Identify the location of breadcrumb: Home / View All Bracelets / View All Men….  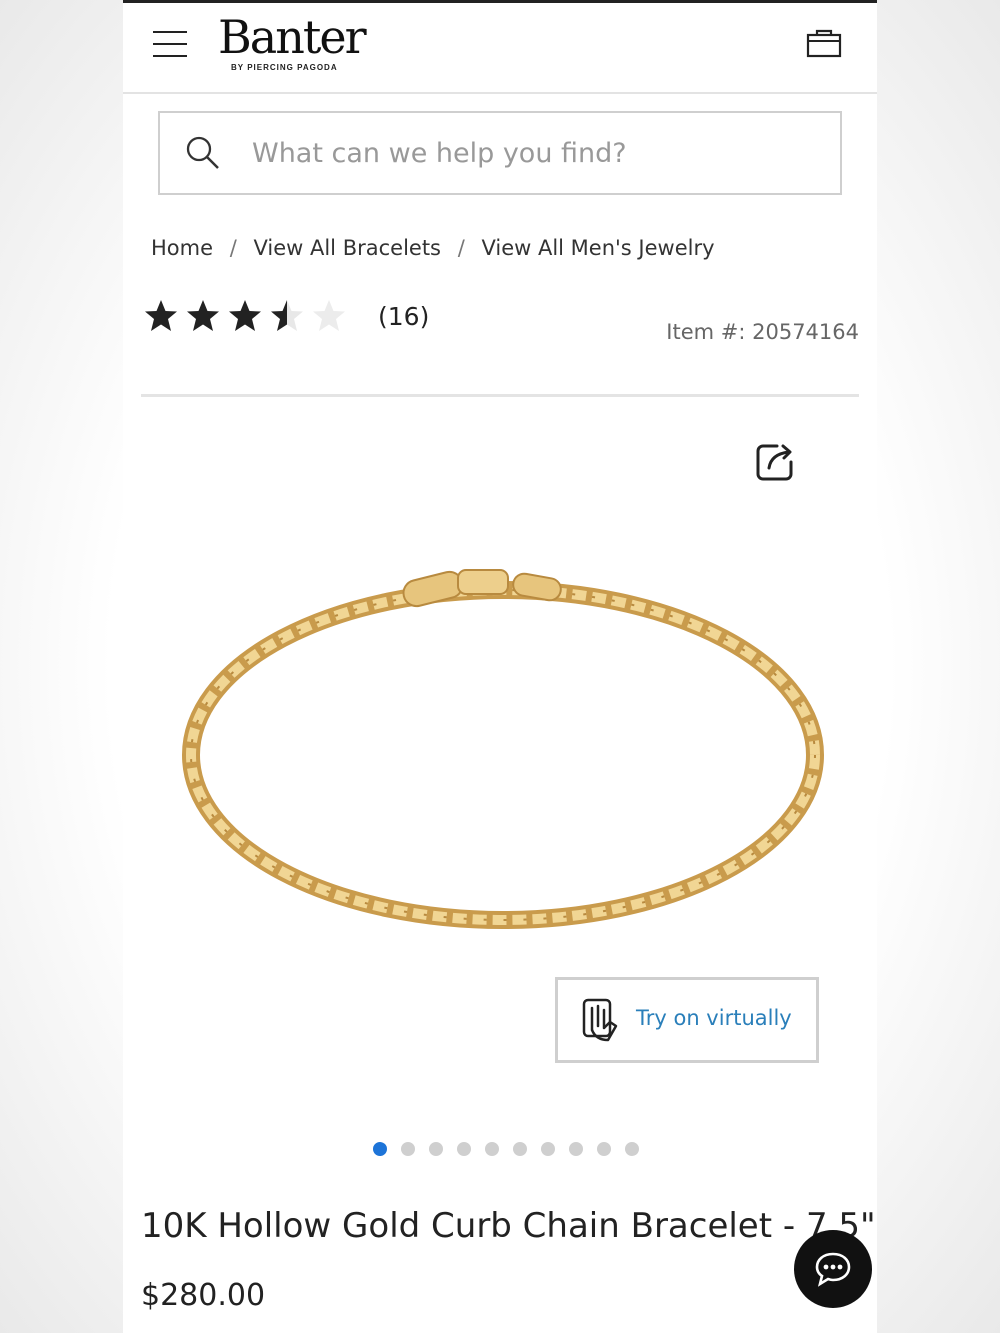
(433, 248).